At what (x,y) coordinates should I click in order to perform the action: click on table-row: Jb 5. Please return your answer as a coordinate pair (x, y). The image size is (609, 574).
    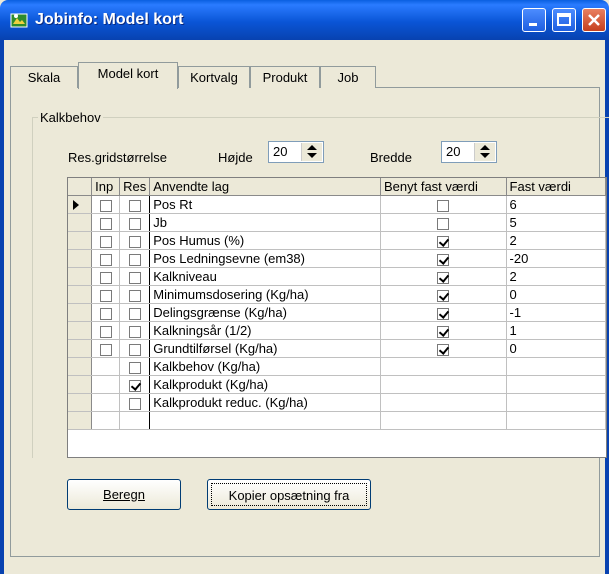
    Looking at the image, I should click on (337, 222).